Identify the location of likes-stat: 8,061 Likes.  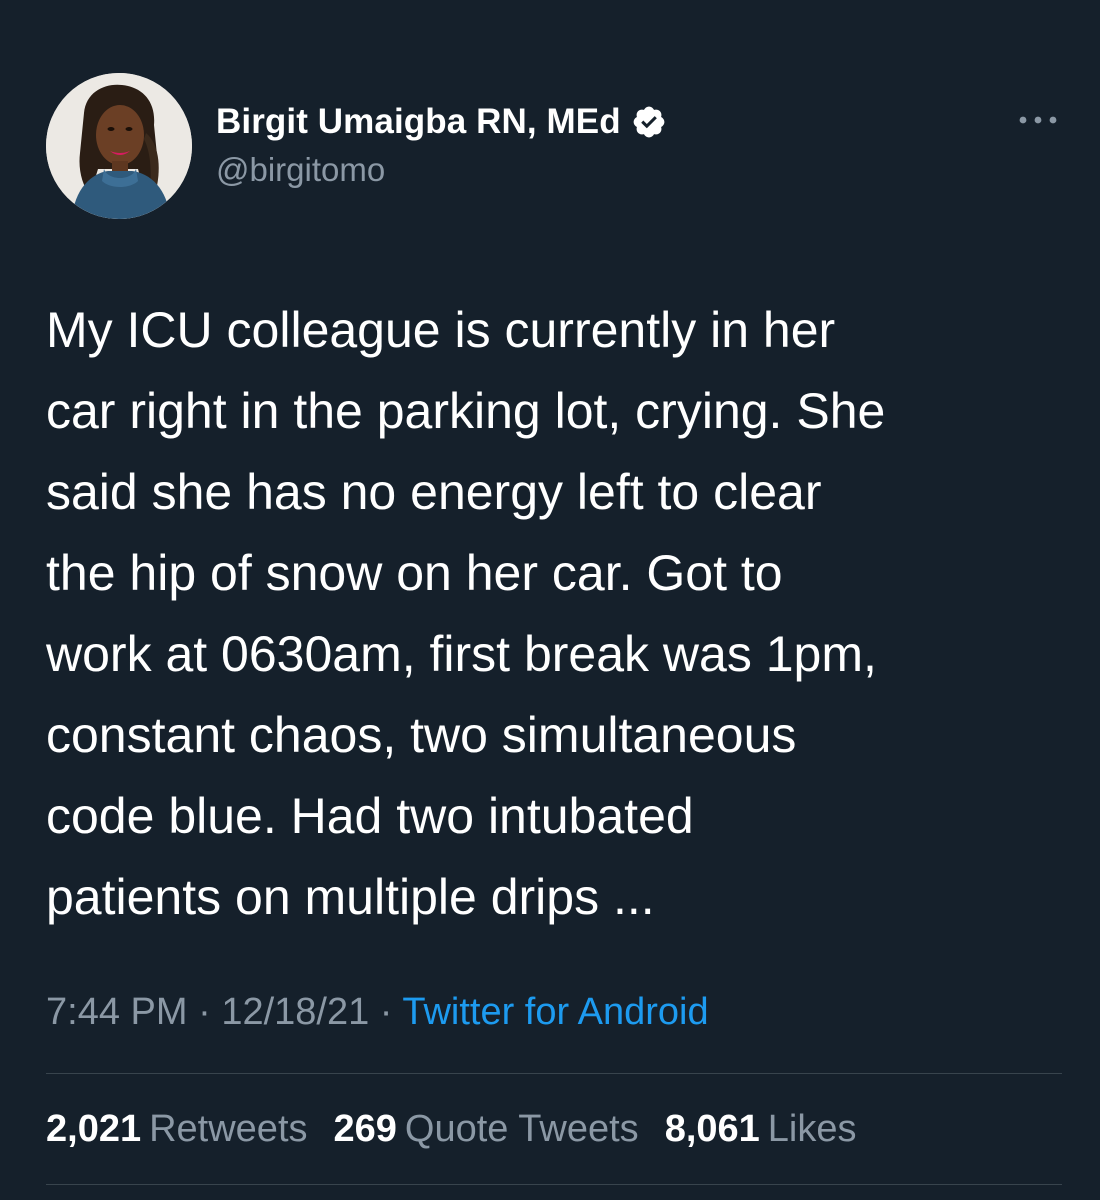
(761, 1129).